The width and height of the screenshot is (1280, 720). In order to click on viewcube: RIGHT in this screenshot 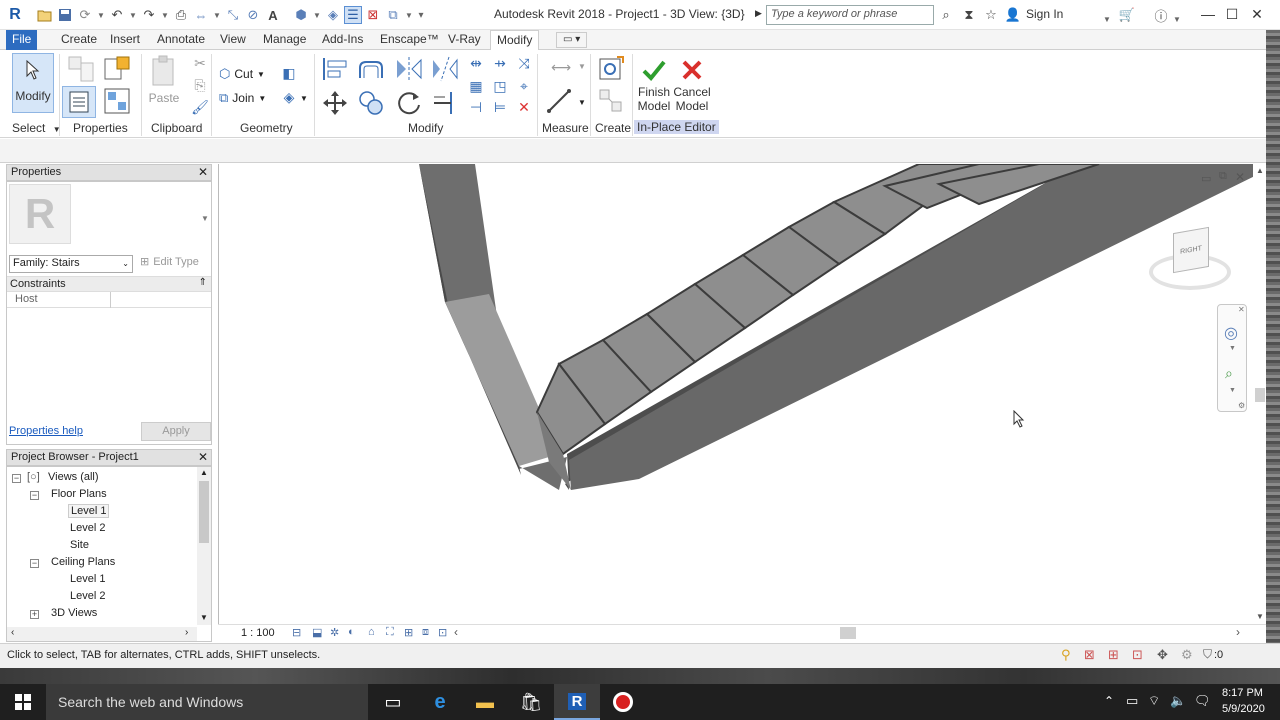, I will do `click(1190, 260)`.